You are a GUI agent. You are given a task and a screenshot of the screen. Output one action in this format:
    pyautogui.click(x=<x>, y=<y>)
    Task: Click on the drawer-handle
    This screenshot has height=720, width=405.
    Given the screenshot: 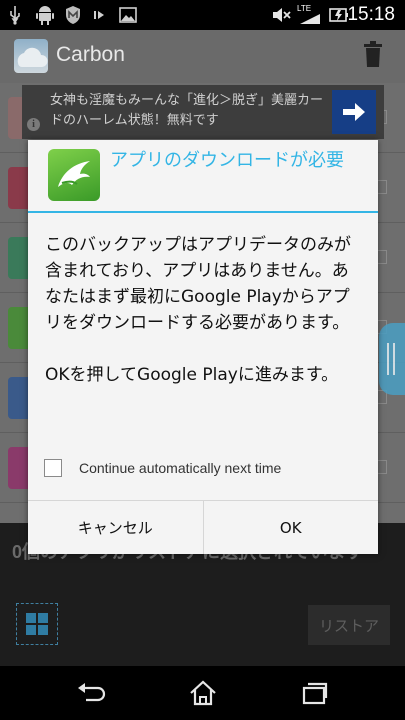 What is the action you would take?
    pyautogui.click(x=392, y=359)
    